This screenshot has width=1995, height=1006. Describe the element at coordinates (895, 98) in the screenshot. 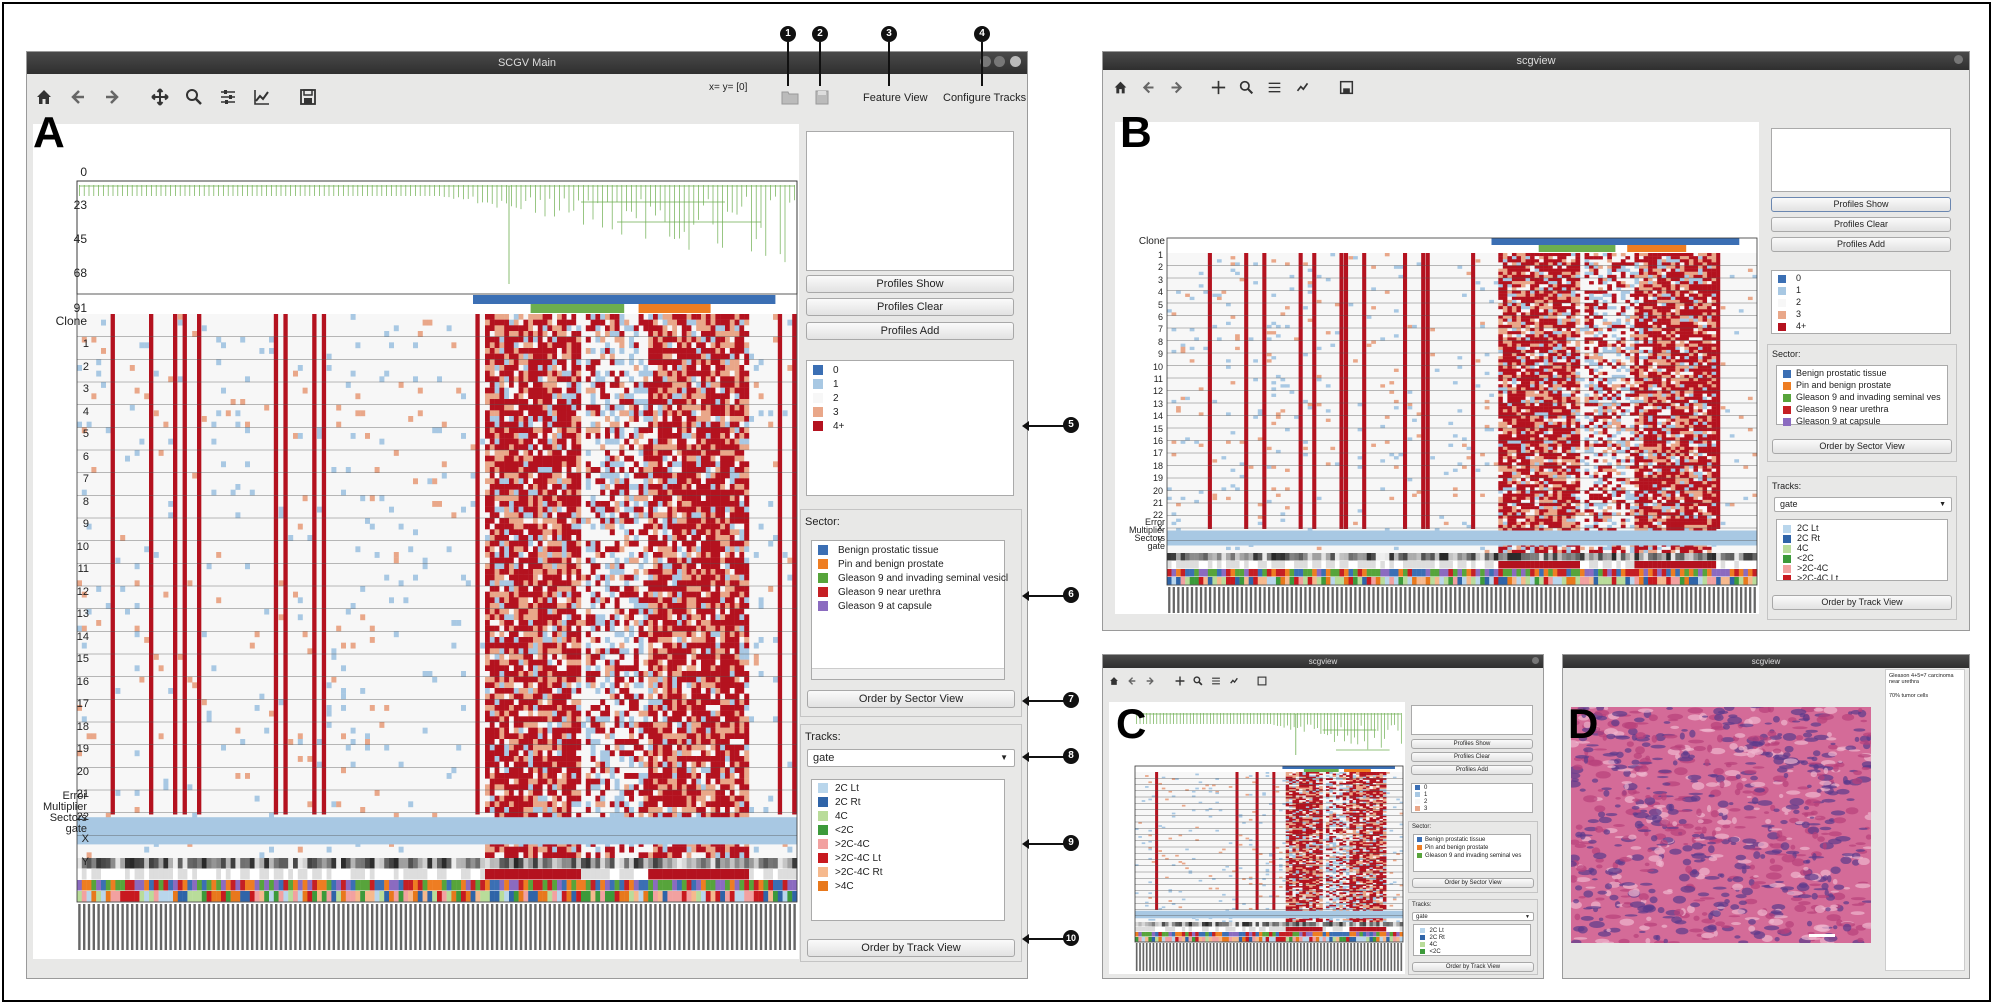

I see `feature-view-button: Feature View` at that location.